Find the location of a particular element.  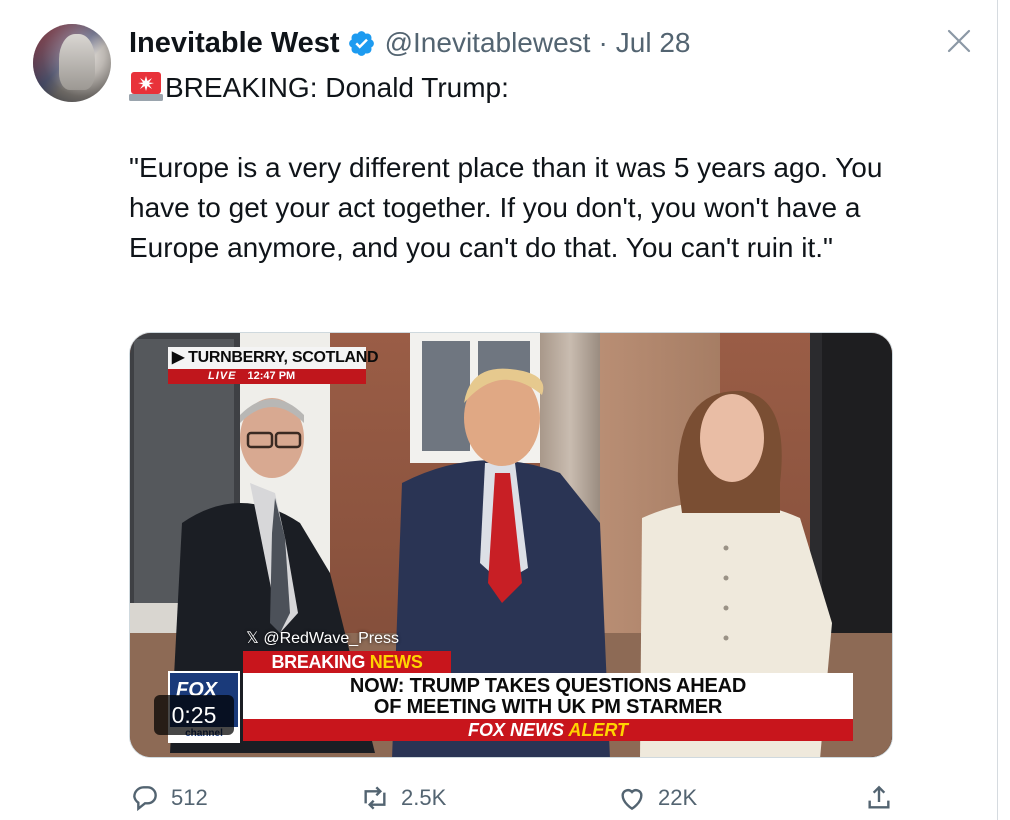

repost-count: 2.5K is located at coordinates (424, 797).